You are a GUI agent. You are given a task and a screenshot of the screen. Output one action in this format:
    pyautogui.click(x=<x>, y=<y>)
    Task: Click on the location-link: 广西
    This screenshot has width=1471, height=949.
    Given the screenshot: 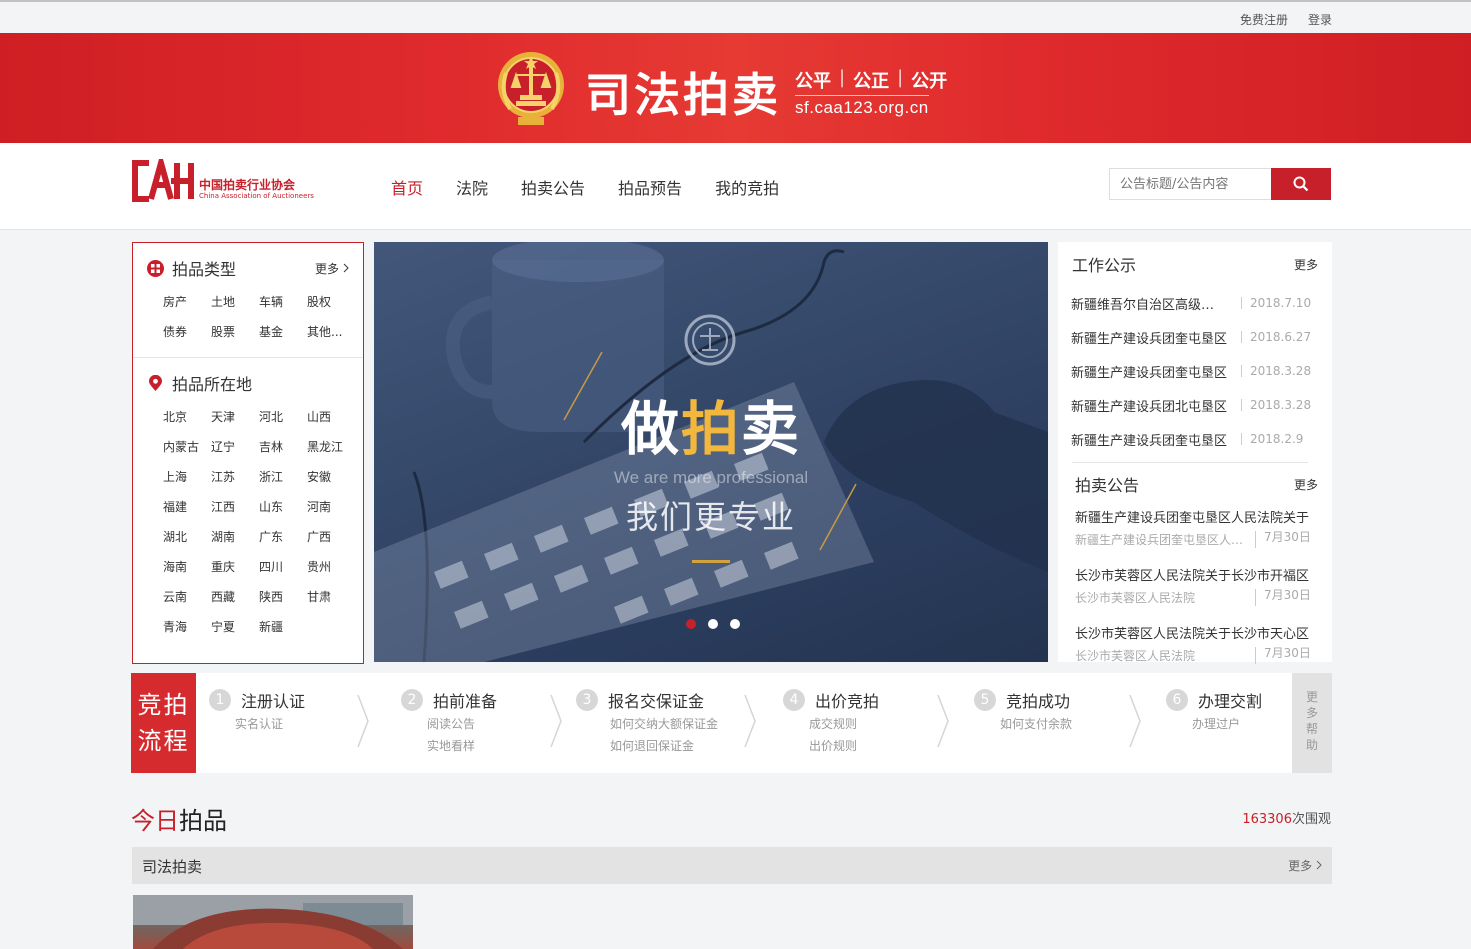 What is the action you would take?
    pyautogui.click(x=331, y=537)
    